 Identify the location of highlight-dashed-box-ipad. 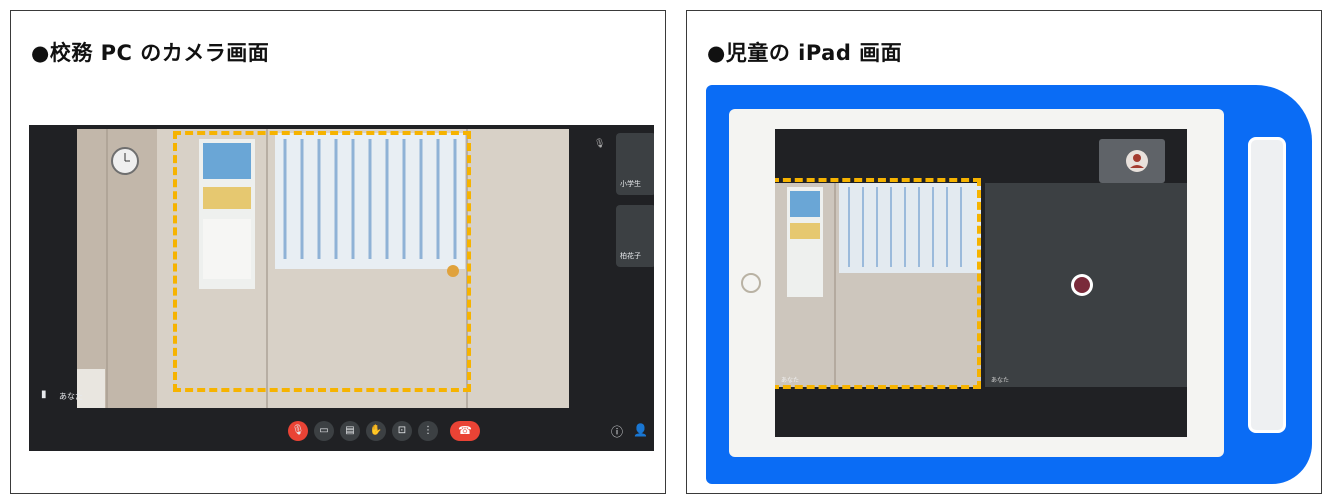
(878, 283).